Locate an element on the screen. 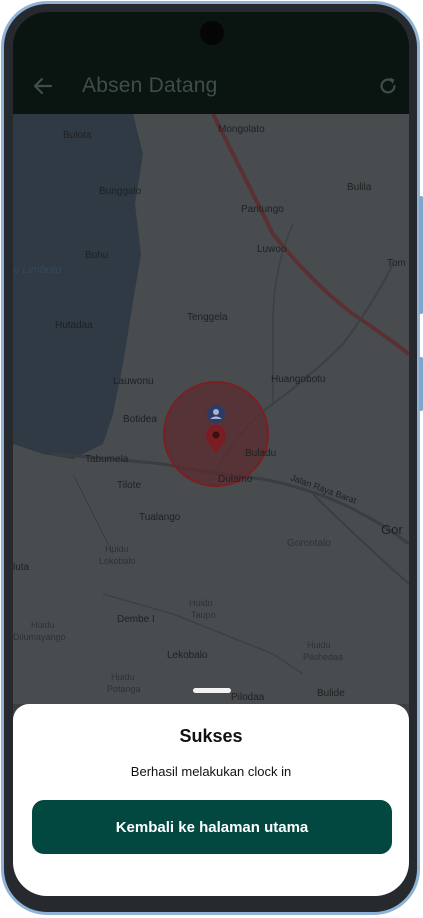 The image size is (423, 918). map-label: Tom is located at coordinates (396, 263).